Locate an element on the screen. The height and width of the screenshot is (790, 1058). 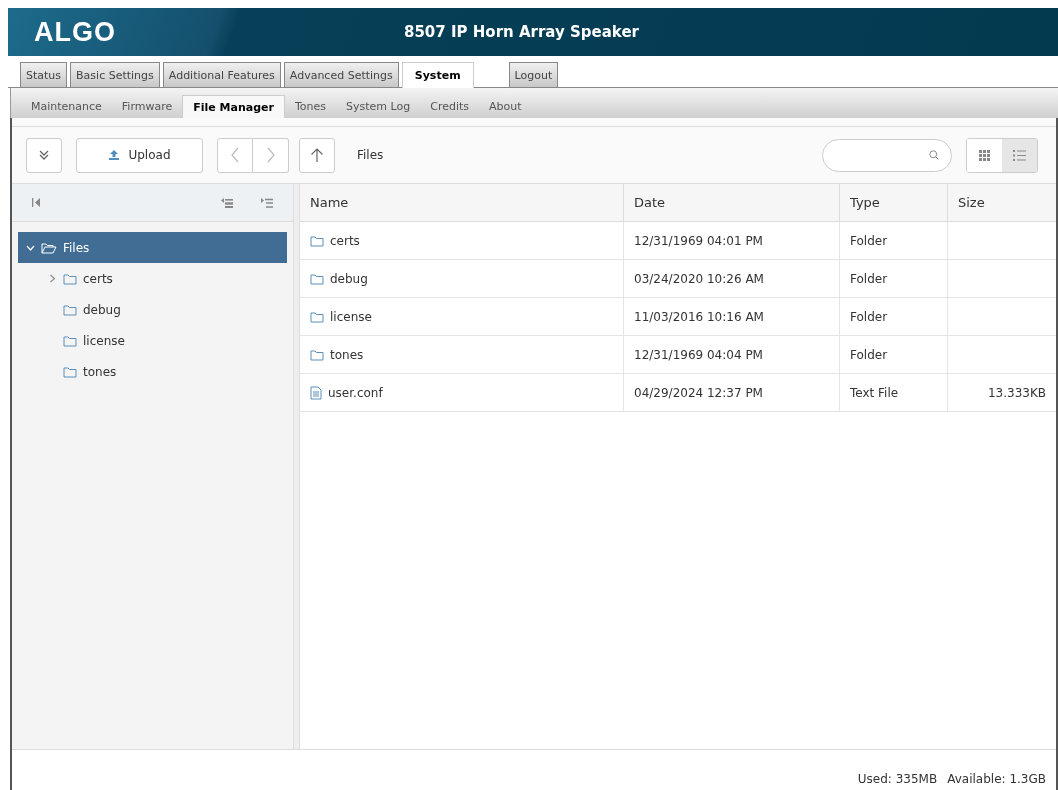
search-field is located at coordinates (887, 155).